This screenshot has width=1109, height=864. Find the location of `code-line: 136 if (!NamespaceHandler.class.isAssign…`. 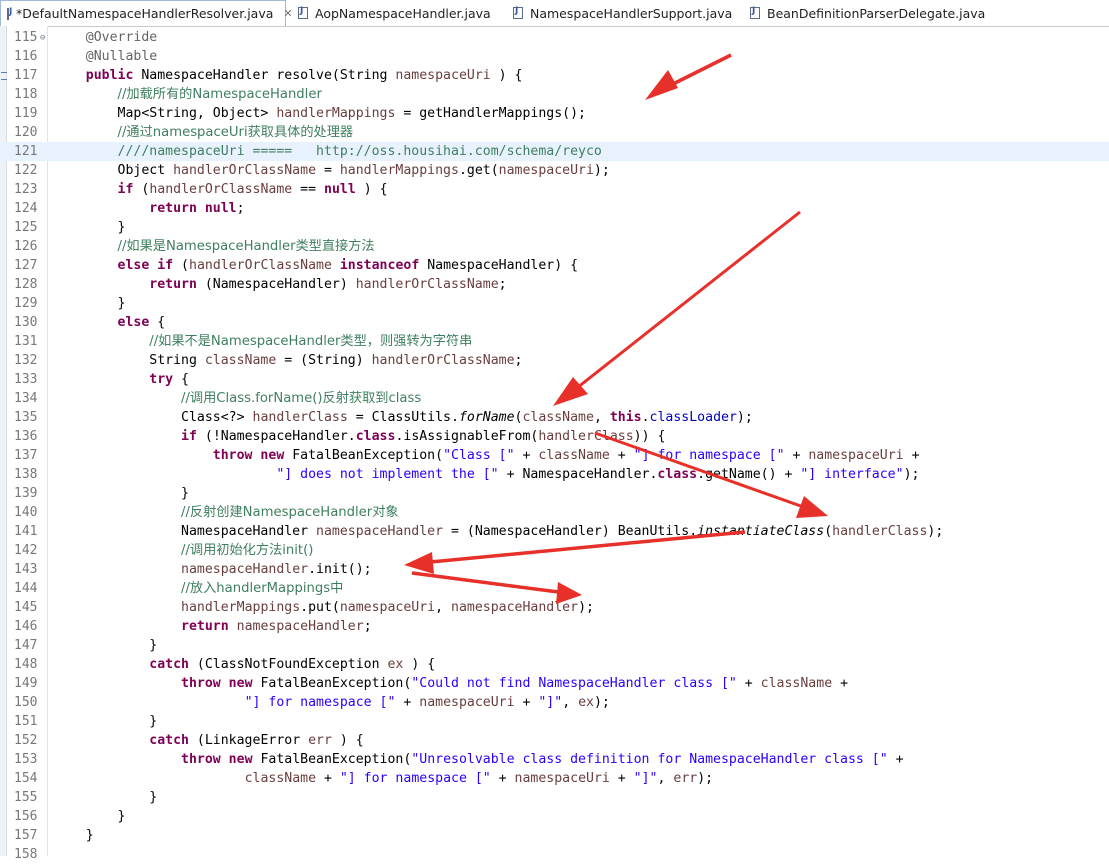

code-line: 136 if (!NamespaceHandler.class.isAssign… is located at coordinates (554, 436).